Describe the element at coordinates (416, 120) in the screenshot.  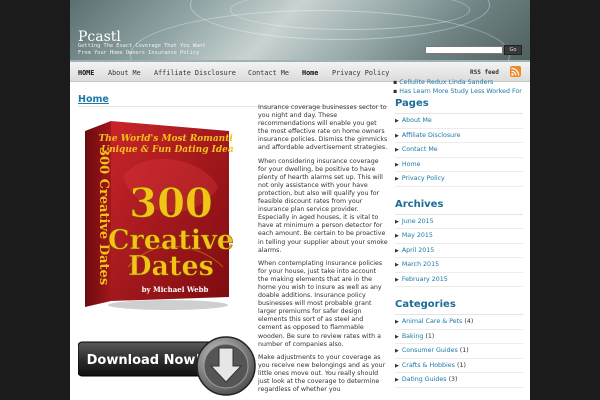
I see `sidebar-item-label: About Me` at that location.